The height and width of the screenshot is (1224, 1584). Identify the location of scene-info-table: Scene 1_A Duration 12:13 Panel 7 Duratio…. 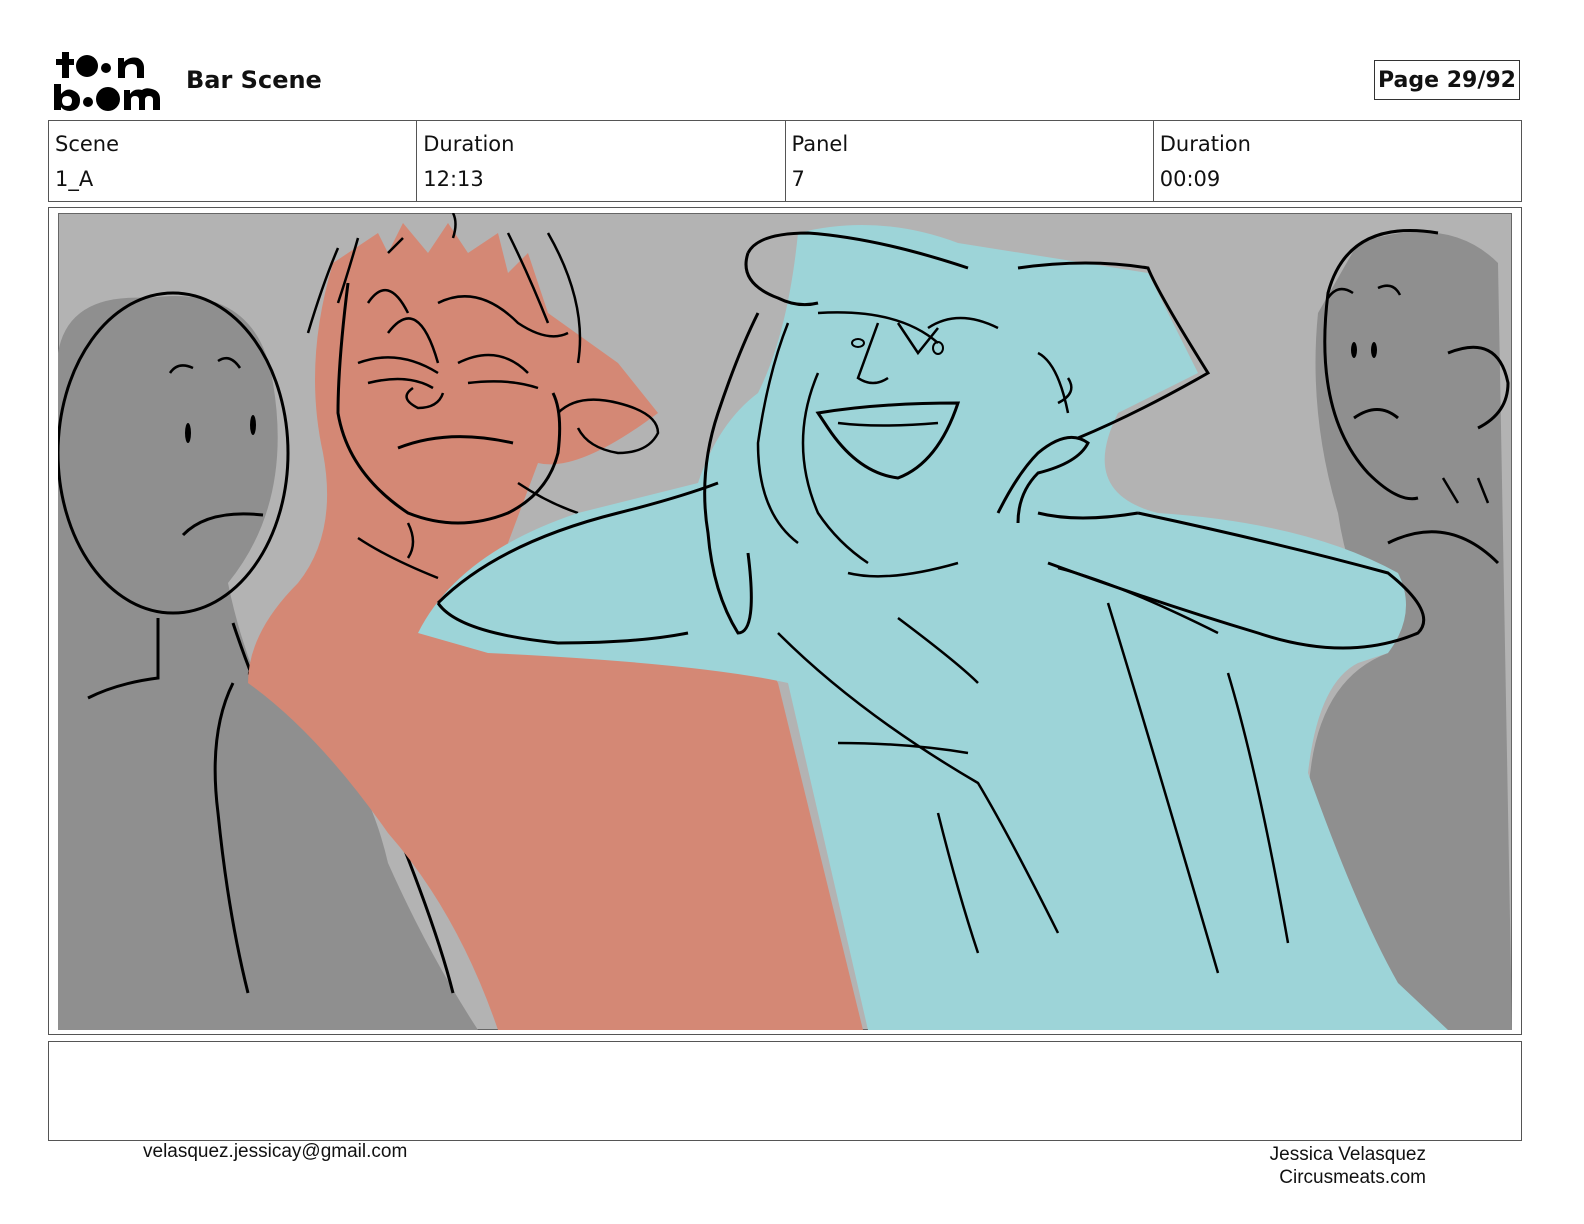
(785, 161).